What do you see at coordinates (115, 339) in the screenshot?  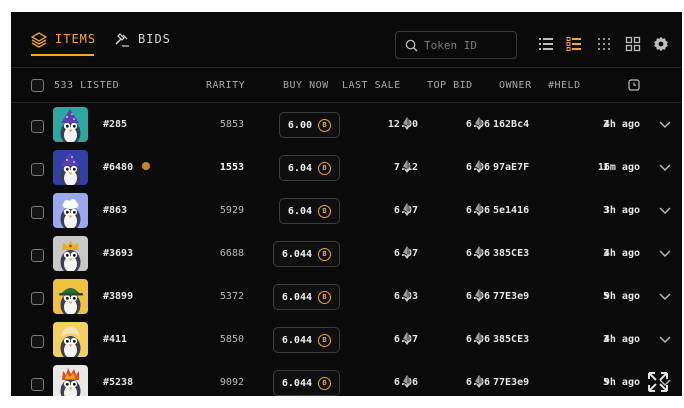 I see `token-name: #411` at bounding box center [115, 339].